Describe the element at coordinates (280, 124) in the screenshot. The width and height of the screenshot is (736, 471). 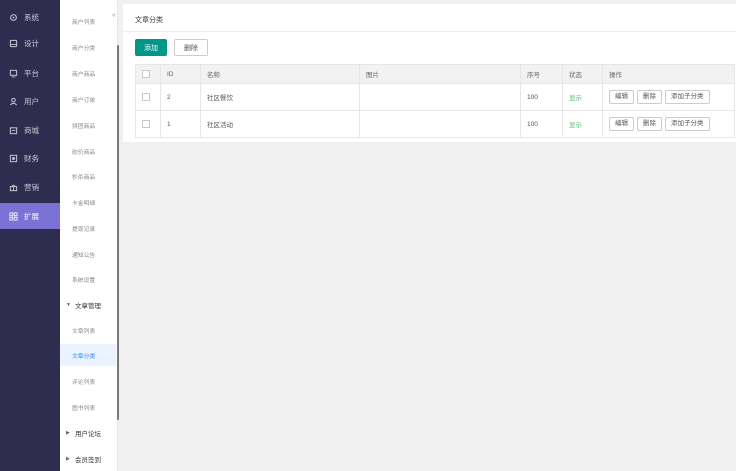
I see `cell-name: 社区活动` at that location.